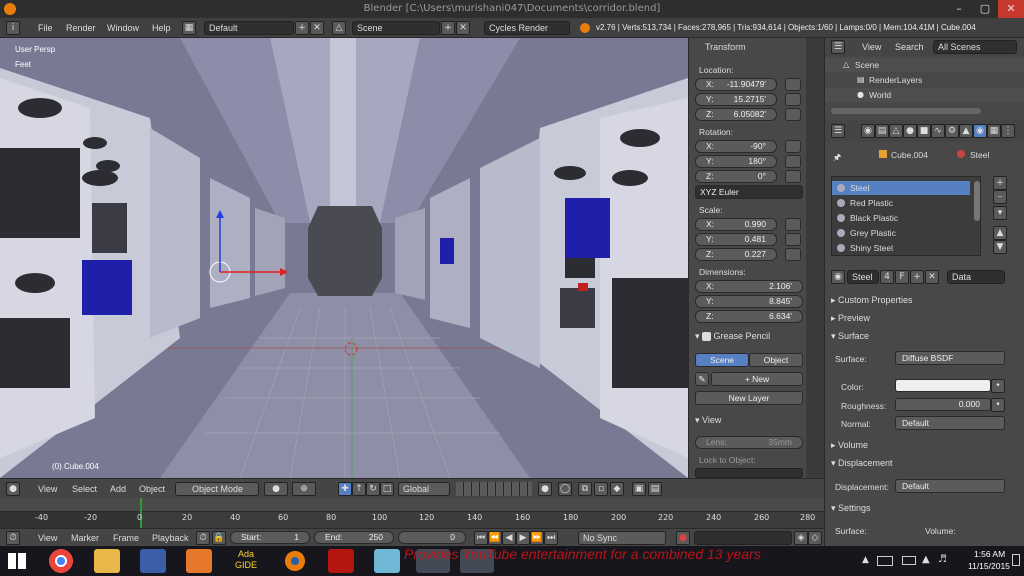 The image size is (1024, 576). Describe the element at coordinates (872, 300) in the screenshot. I see `custom-properties-panel: ▸ Custom Properties` at that location.